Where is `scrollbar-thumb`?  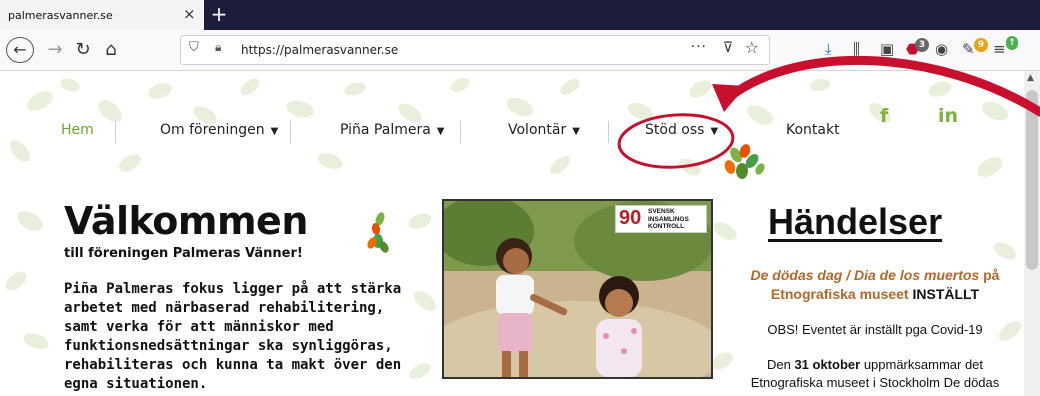
scrollbar-thumb is located at coordinates (1032, 180).